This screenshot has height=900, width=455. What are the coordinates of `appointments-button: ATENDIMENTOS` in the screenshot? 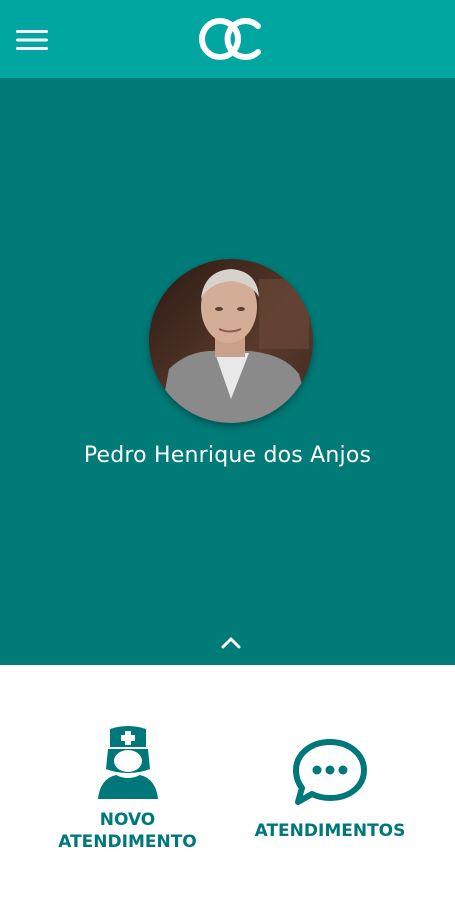 It's located at (330, 790).